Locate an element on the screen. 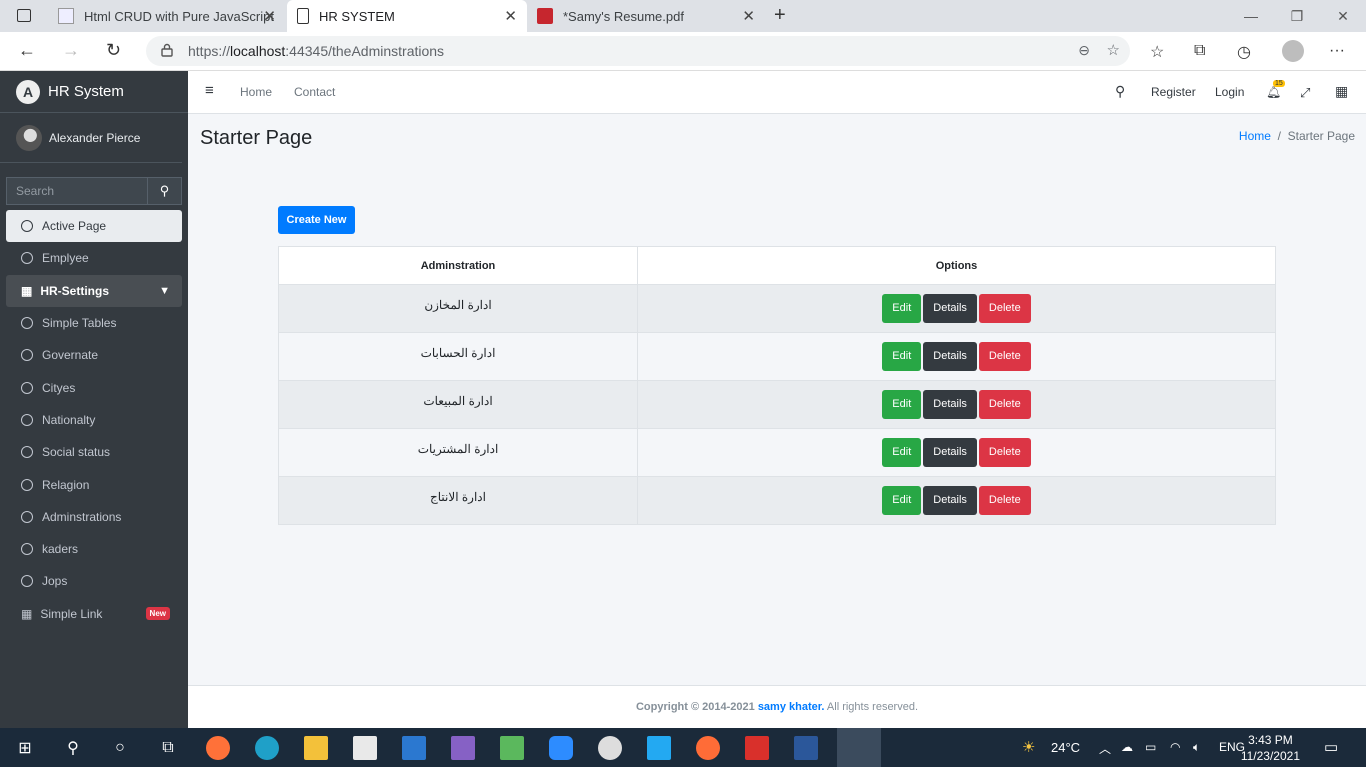 The width and height of the screenshot is (1366, 767). sidebar-item-relagion: Relagion is located at coordinates (94, 484).